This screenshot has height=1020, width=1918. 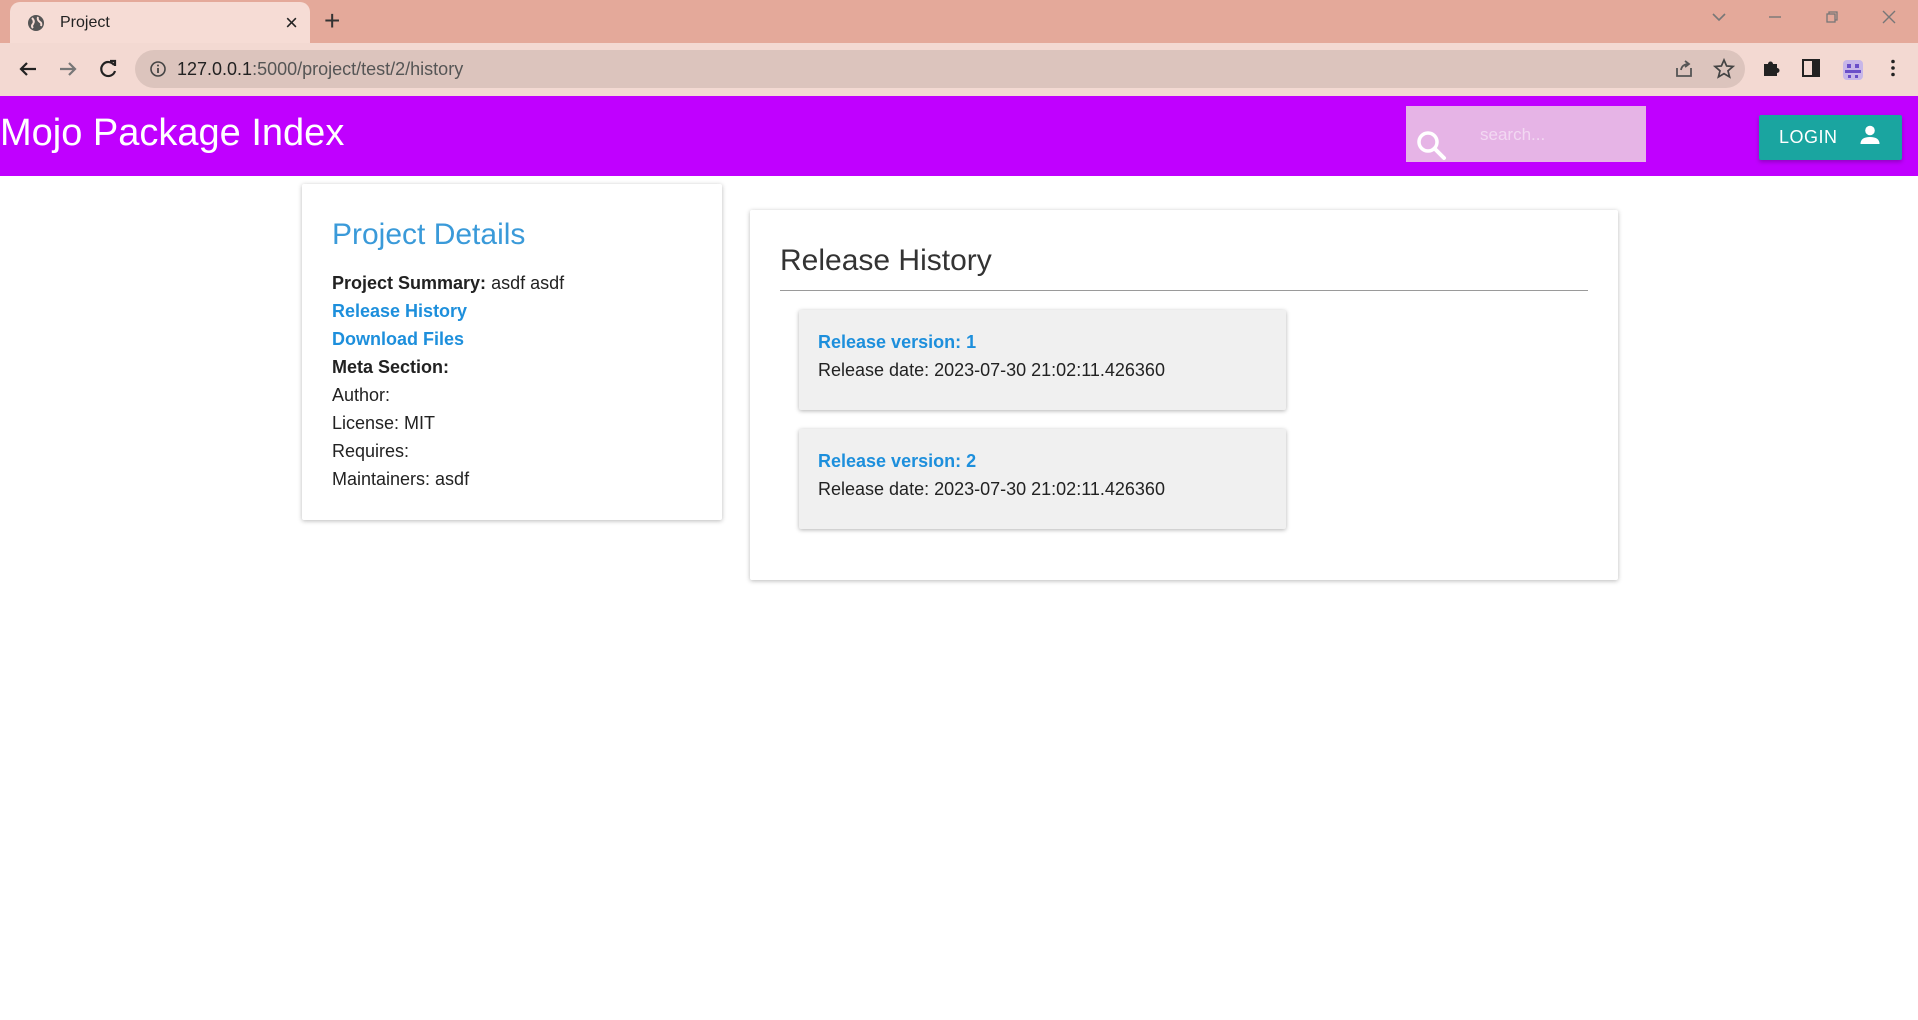 What do you see at coordinates (1808, 137) in the screenshot?
I see `login-label: LOGIN` at bounding box center [1808, 137].